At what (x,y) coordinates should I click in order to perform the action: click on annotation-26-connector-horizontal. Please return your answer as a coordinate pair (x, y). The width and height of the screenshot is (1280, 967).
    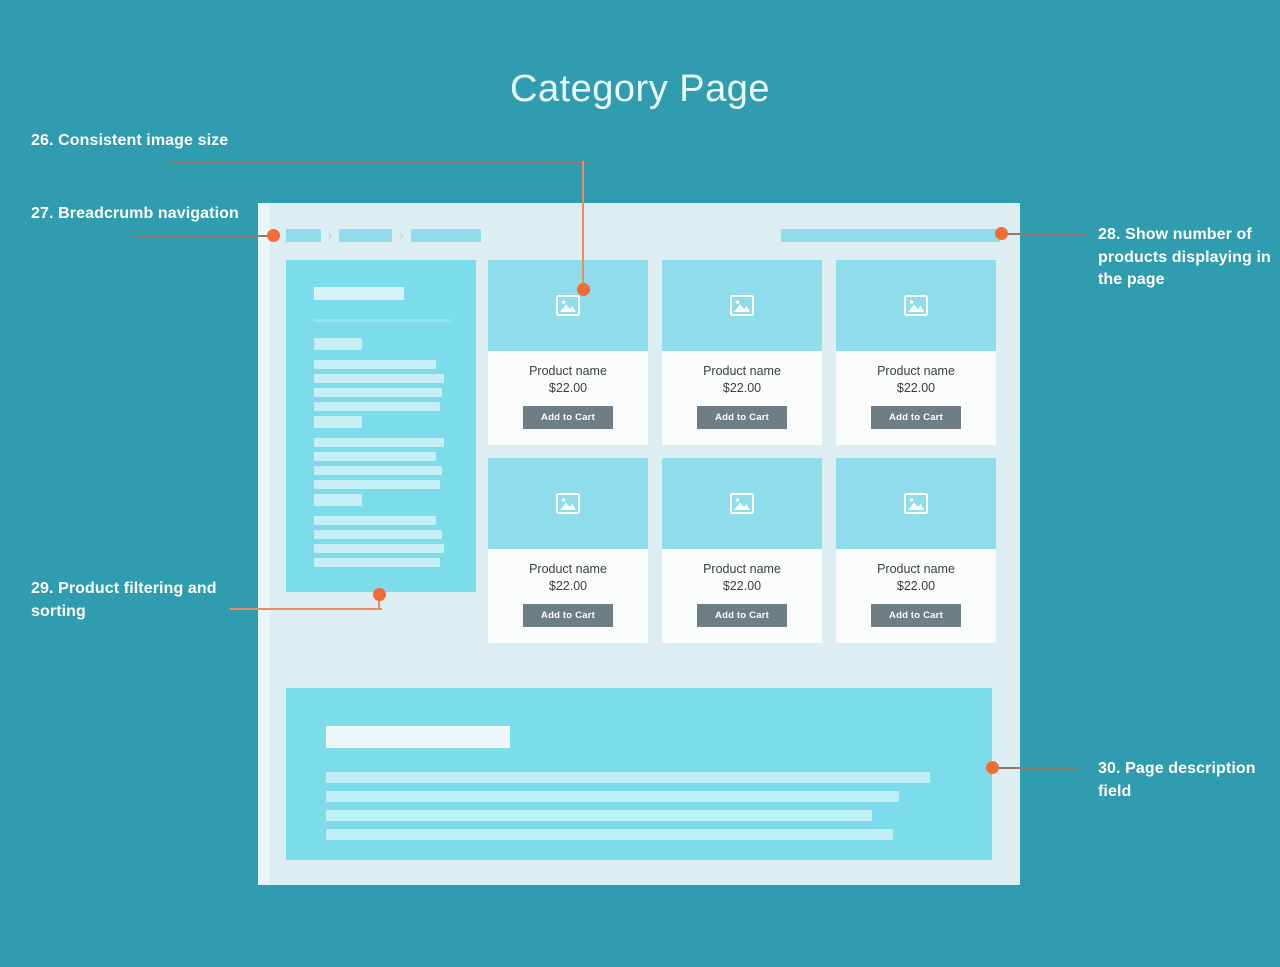
    Looking at the image, I should click on (378, 162).